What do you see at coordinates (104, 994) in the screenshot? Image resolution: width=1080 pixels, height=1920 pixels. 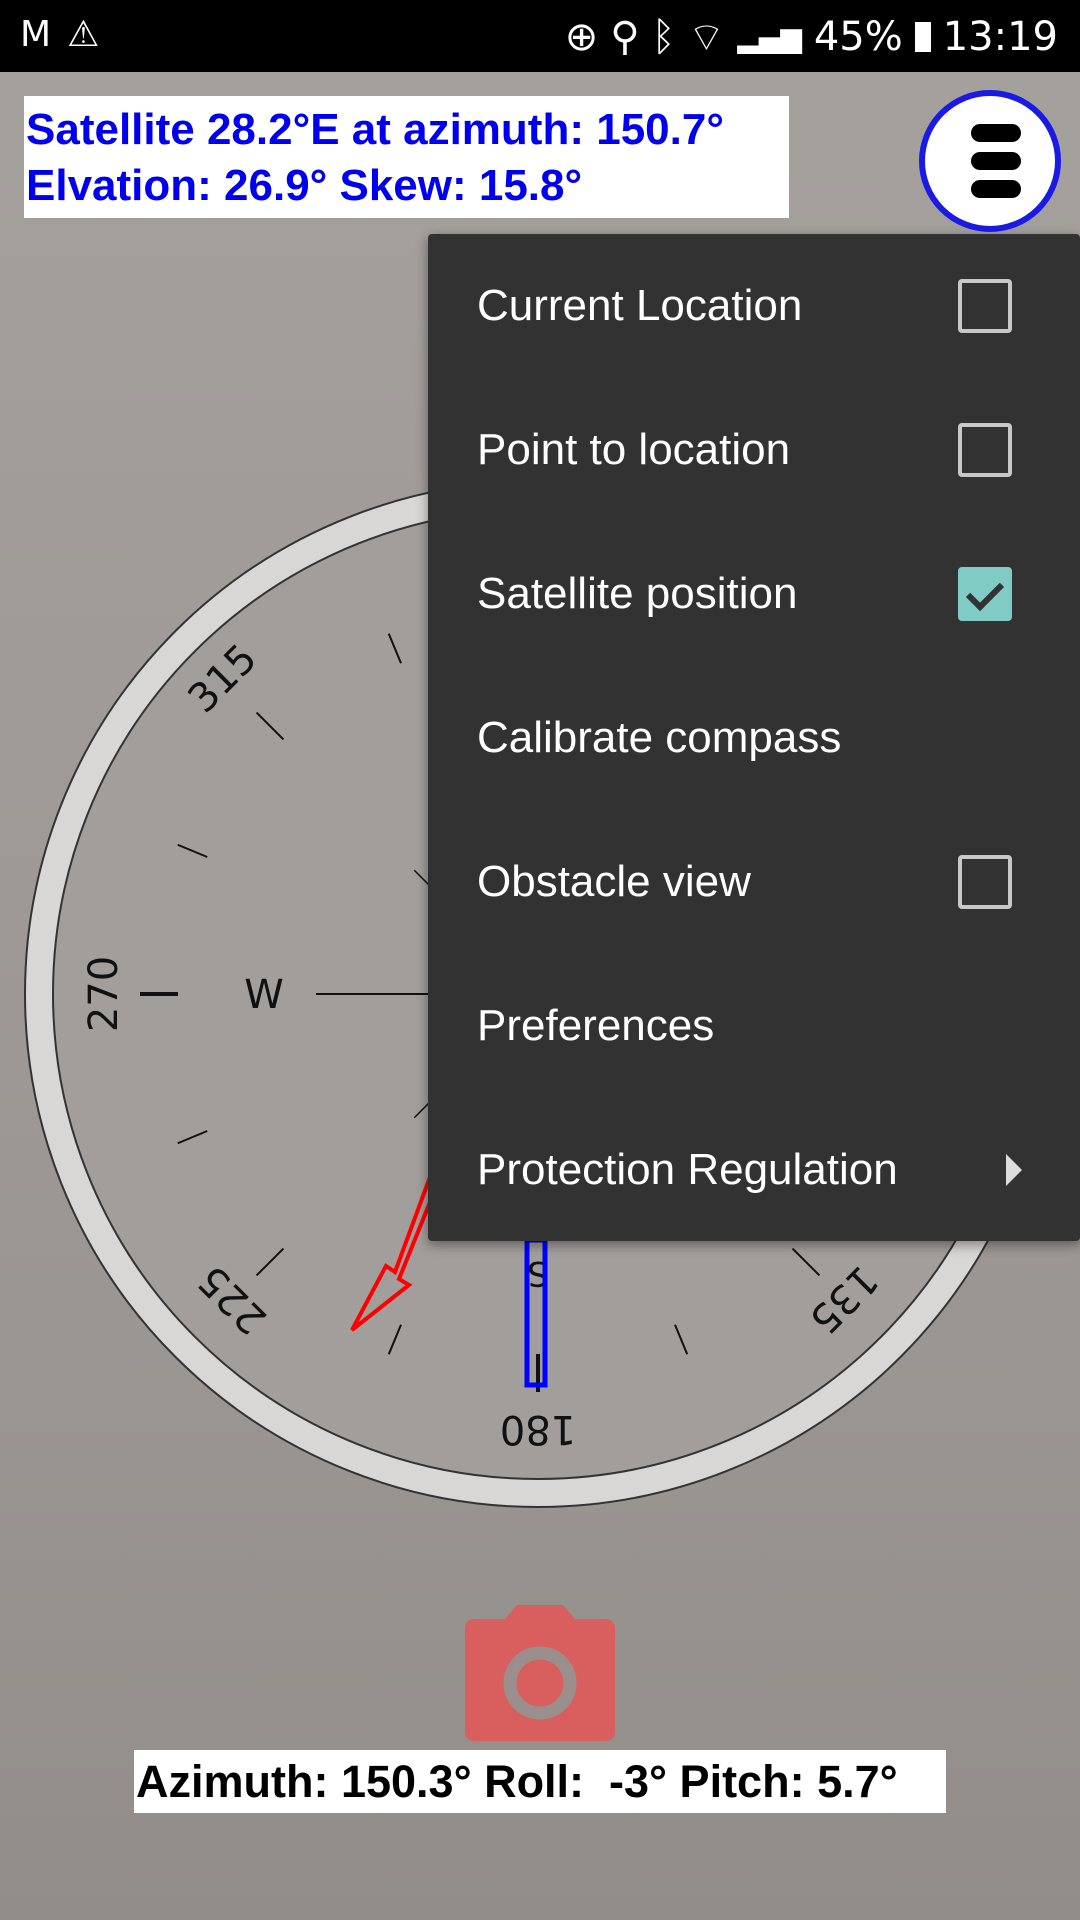 I see `label-270: 270` at bounding box center [104, 994].